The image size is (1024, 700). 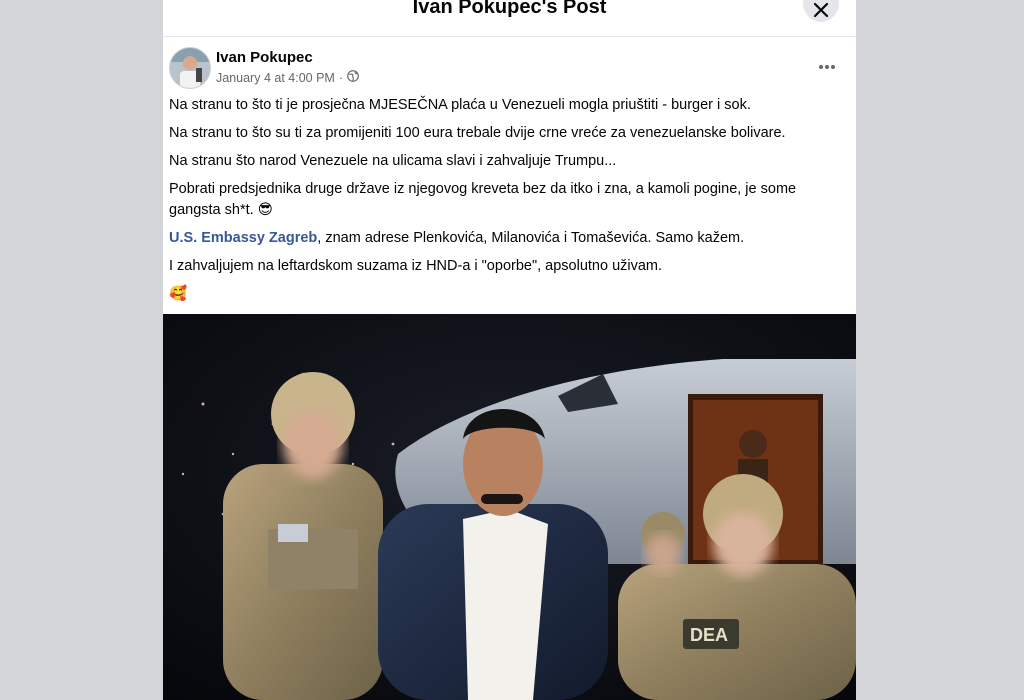 What do you see at coordinates (353, 77) in the screenshot?
I see `globe-icon` at bounding box center [353, 77].